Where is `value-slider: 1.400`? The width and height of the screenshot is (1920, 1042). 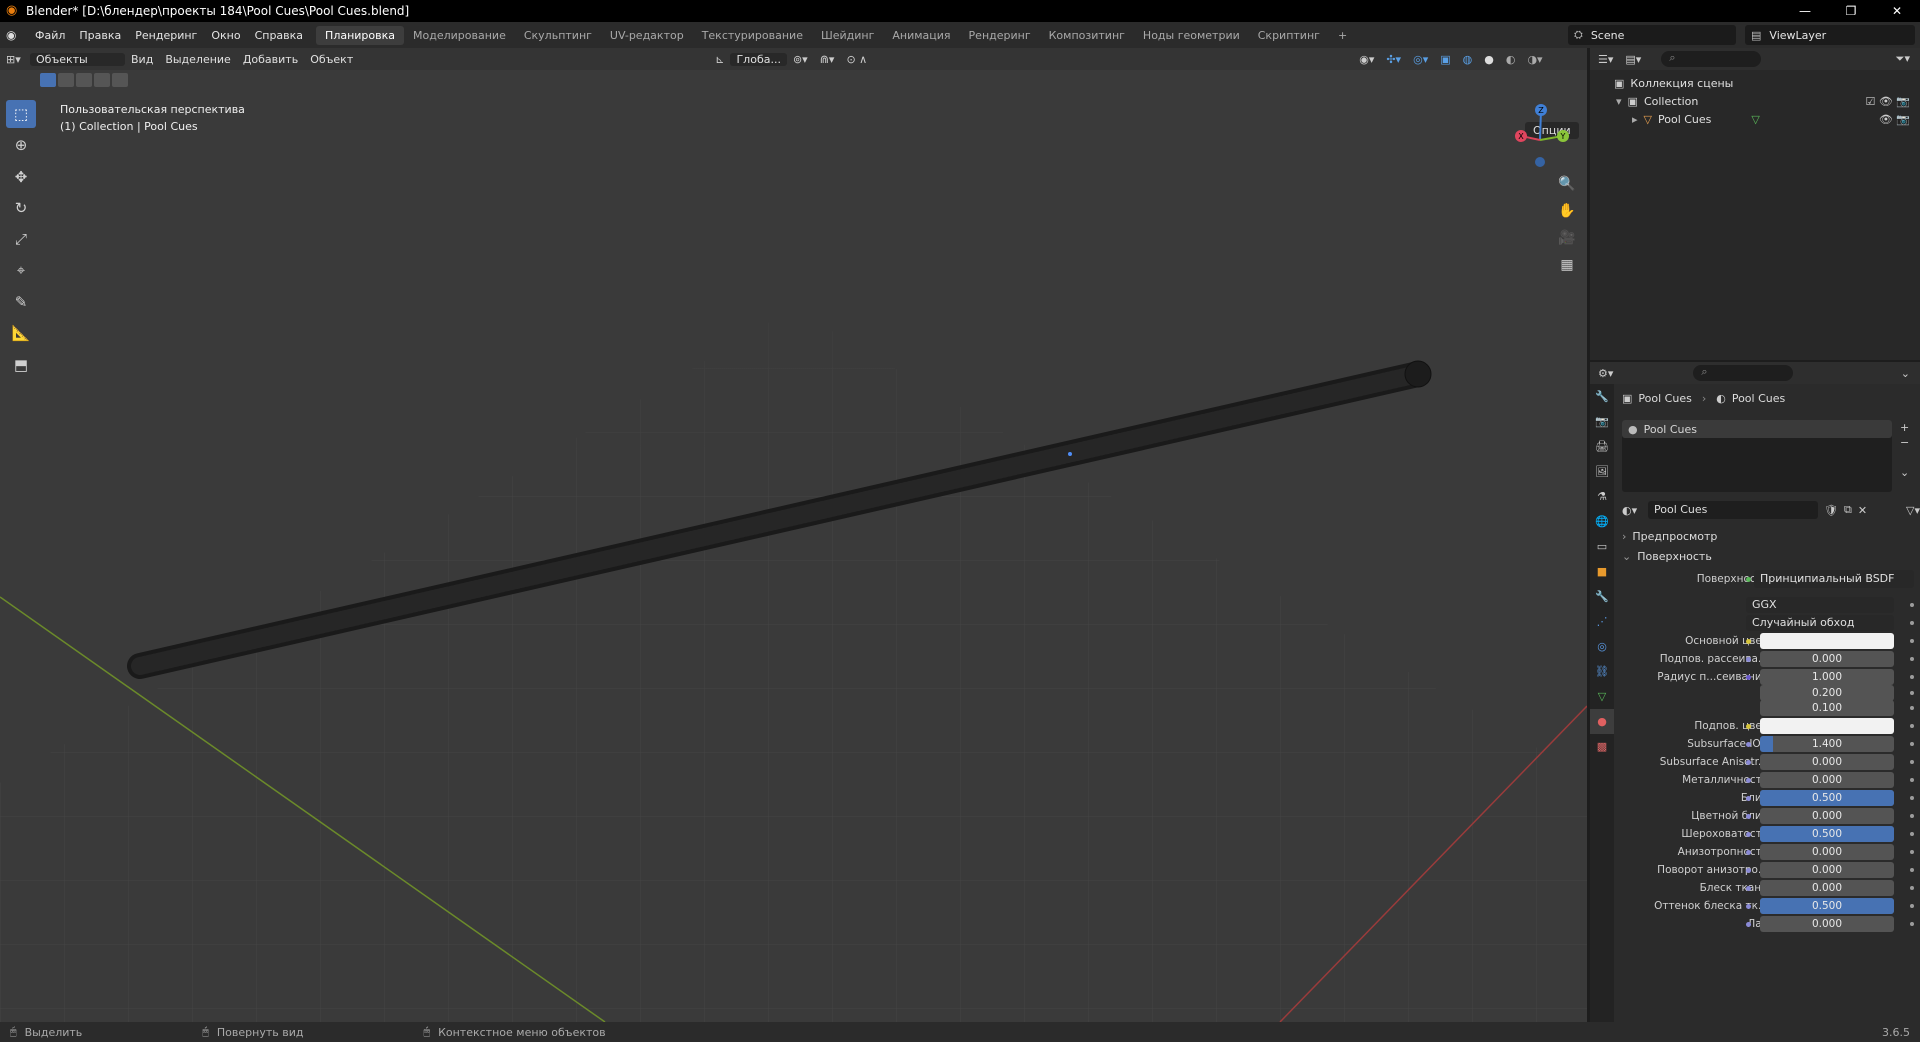 value-slider: 1.400 is located at coordinates (1827, 744).